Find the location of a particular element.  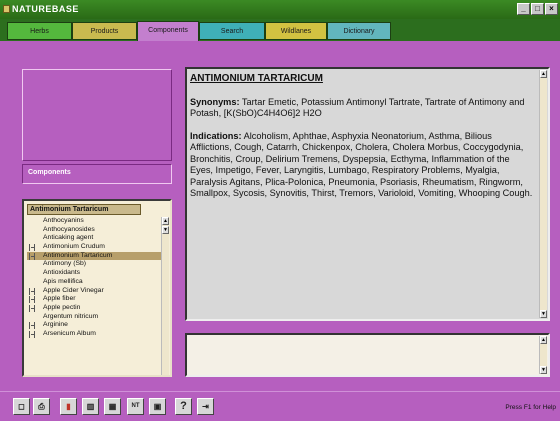

list-item-label: Apple Cider Vinegar is located at coordinates (73, 290).